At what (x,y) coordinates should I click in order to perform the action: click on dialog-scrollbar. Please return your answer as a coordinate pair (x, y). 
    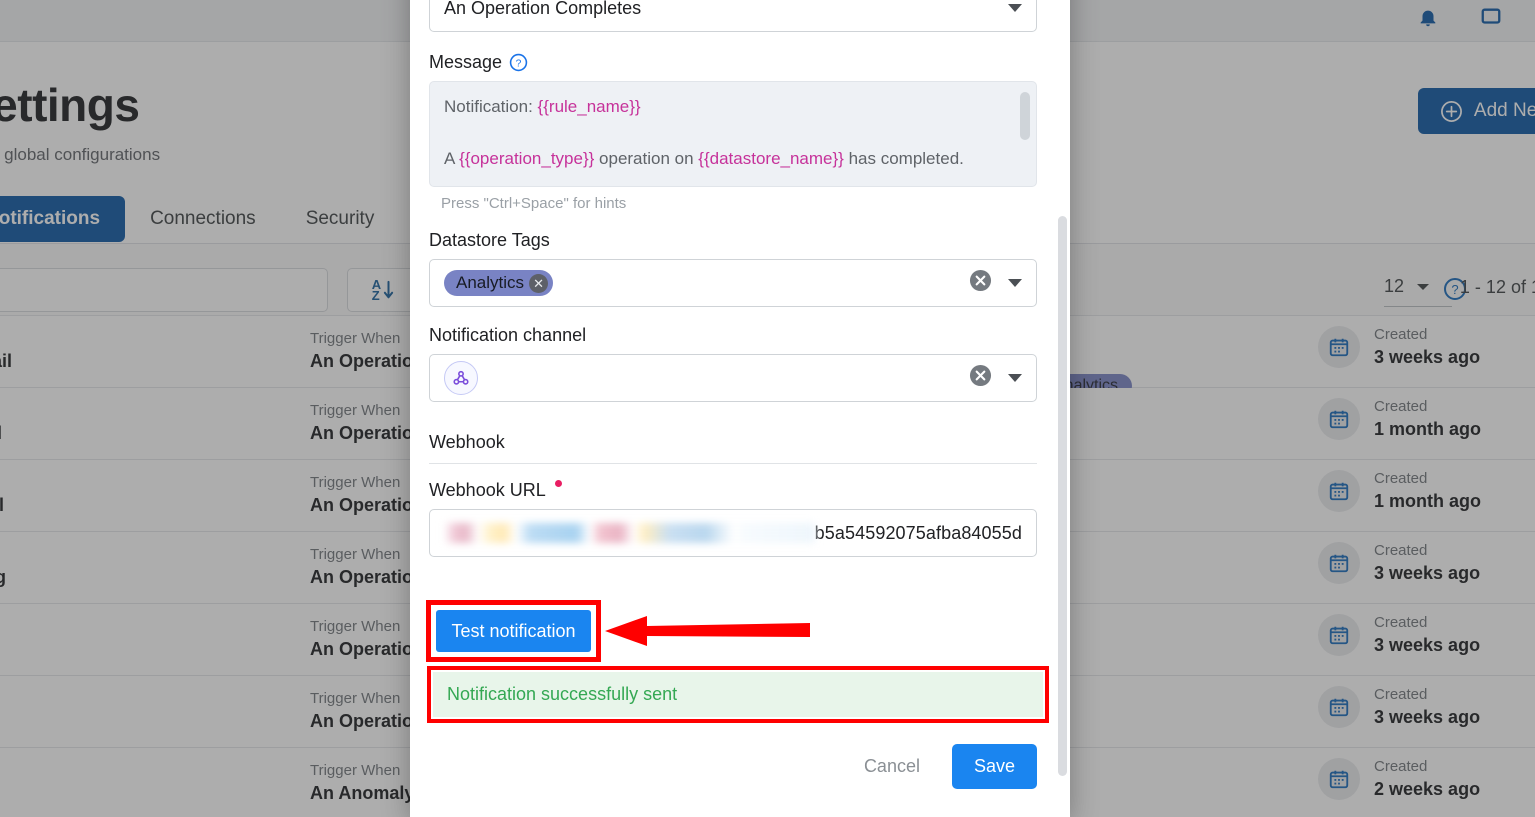
    Looking at the image, I should click on (1063, 408).